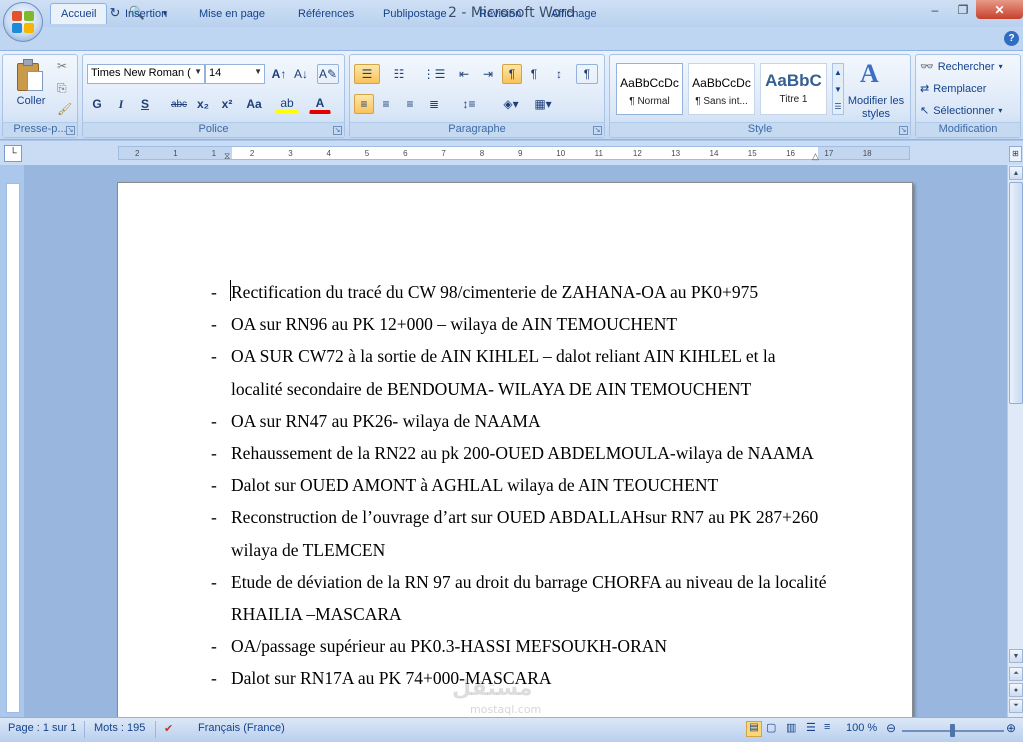  Describe the element at coordinates (534, 74) in the screenshot. I see `ltr-direction-button: ¶` at that location.